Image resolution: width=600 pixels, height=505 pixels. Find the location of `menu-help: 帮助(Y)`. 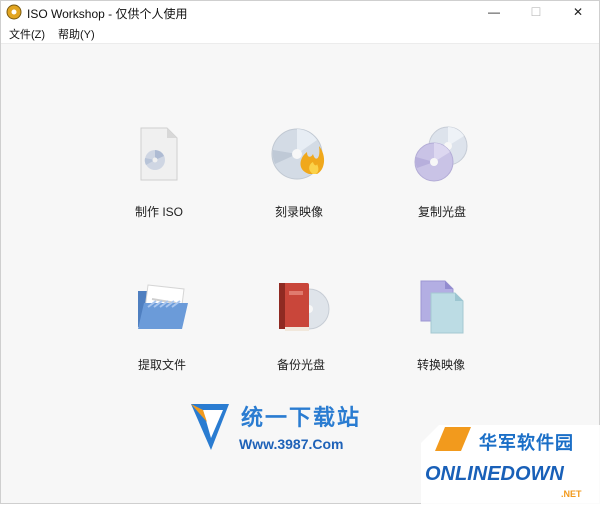

menu-help: 帮助(Y) is located at coordinates (76, 34).